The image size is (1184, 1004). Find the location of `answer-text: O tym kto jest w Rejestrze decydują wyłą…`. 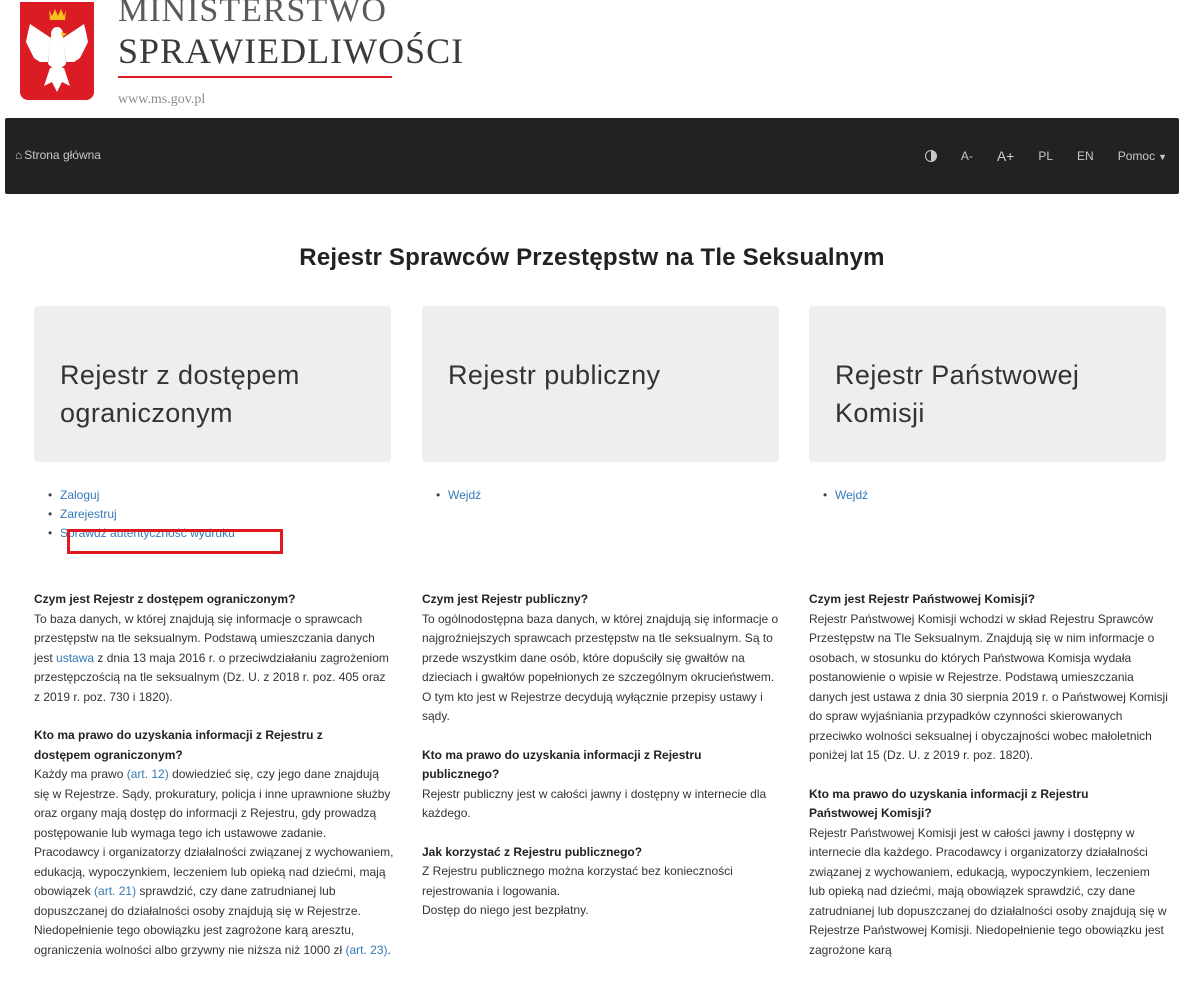

answer-text: O tym kto jest w Rejestrze decydują wyłą… is located at coordinates (592, 706).